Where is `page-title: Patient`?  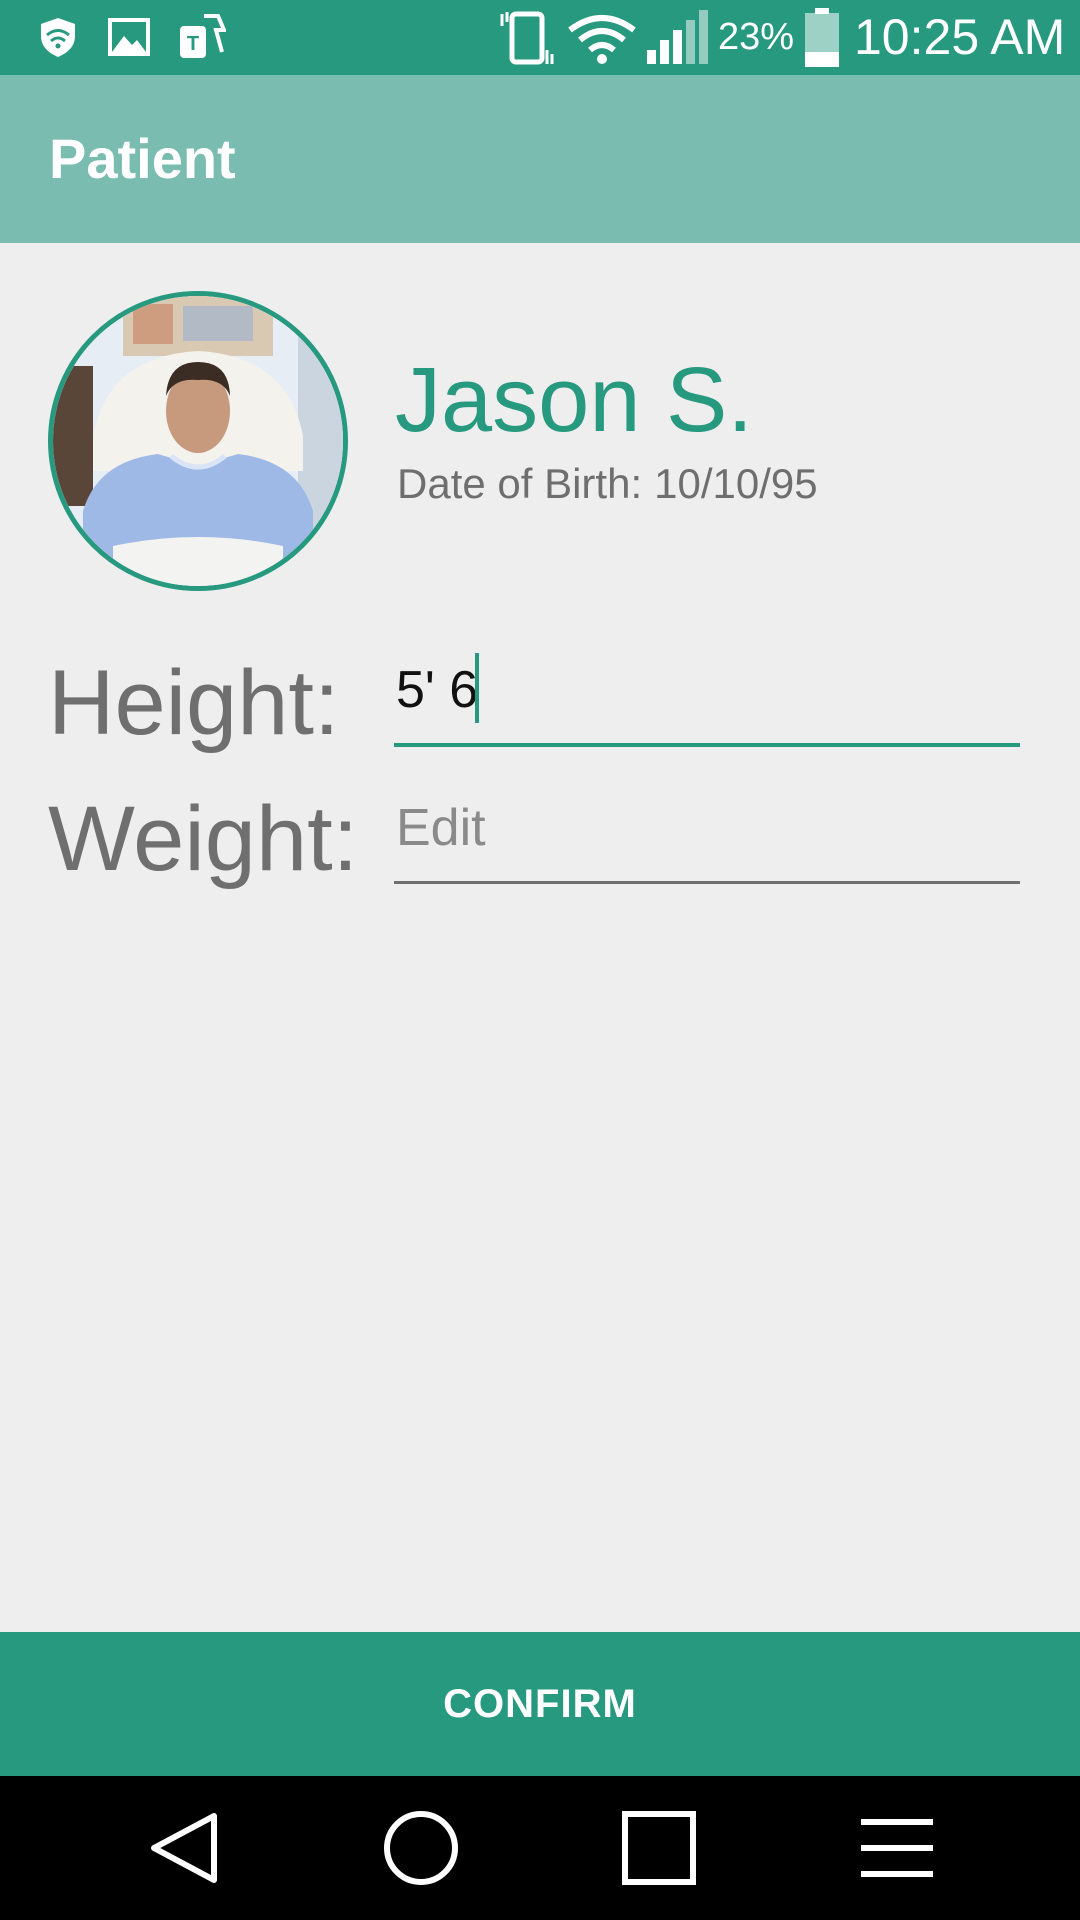 page-title: Patient is located at coordinates (142, 158).